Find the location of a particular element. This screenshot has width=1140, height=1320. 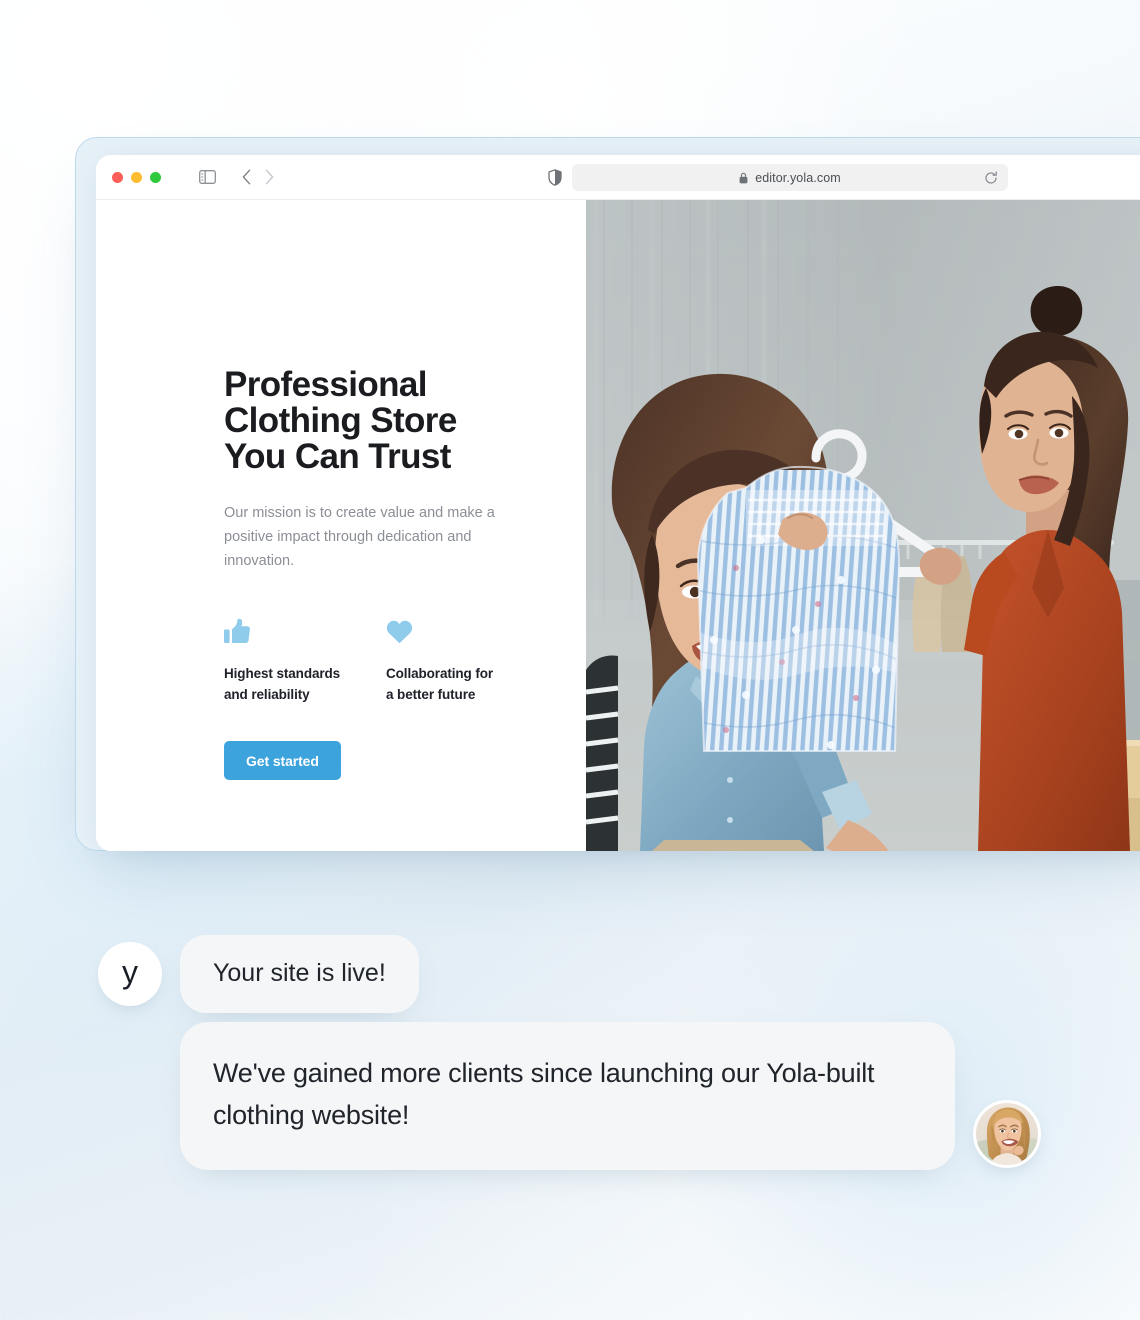

chevron-left-icon is located at coordinates (246, 177).